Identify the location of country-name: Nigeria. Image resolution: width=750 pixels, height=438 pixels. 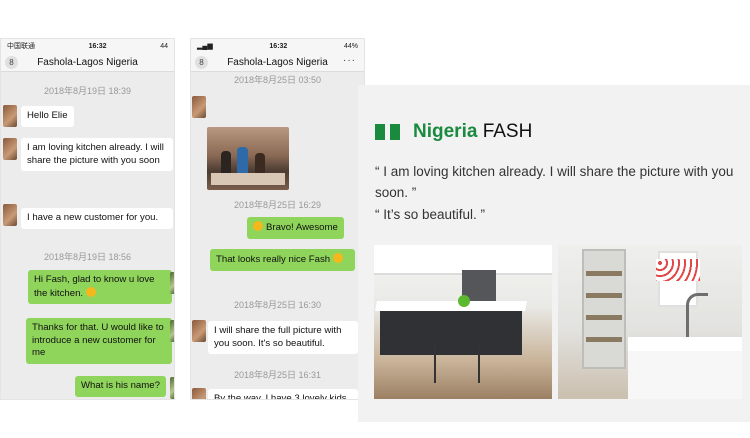
(445, 131).